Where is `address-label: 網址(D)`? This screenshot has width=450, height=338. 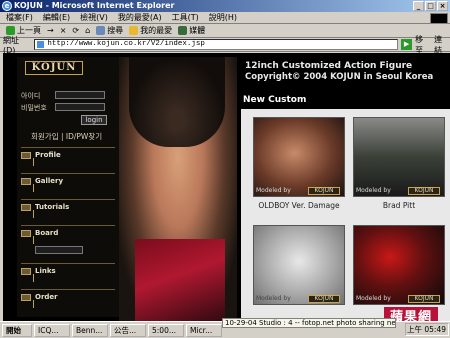 address-label: 網址(D) is located at coordinates (11, 45).